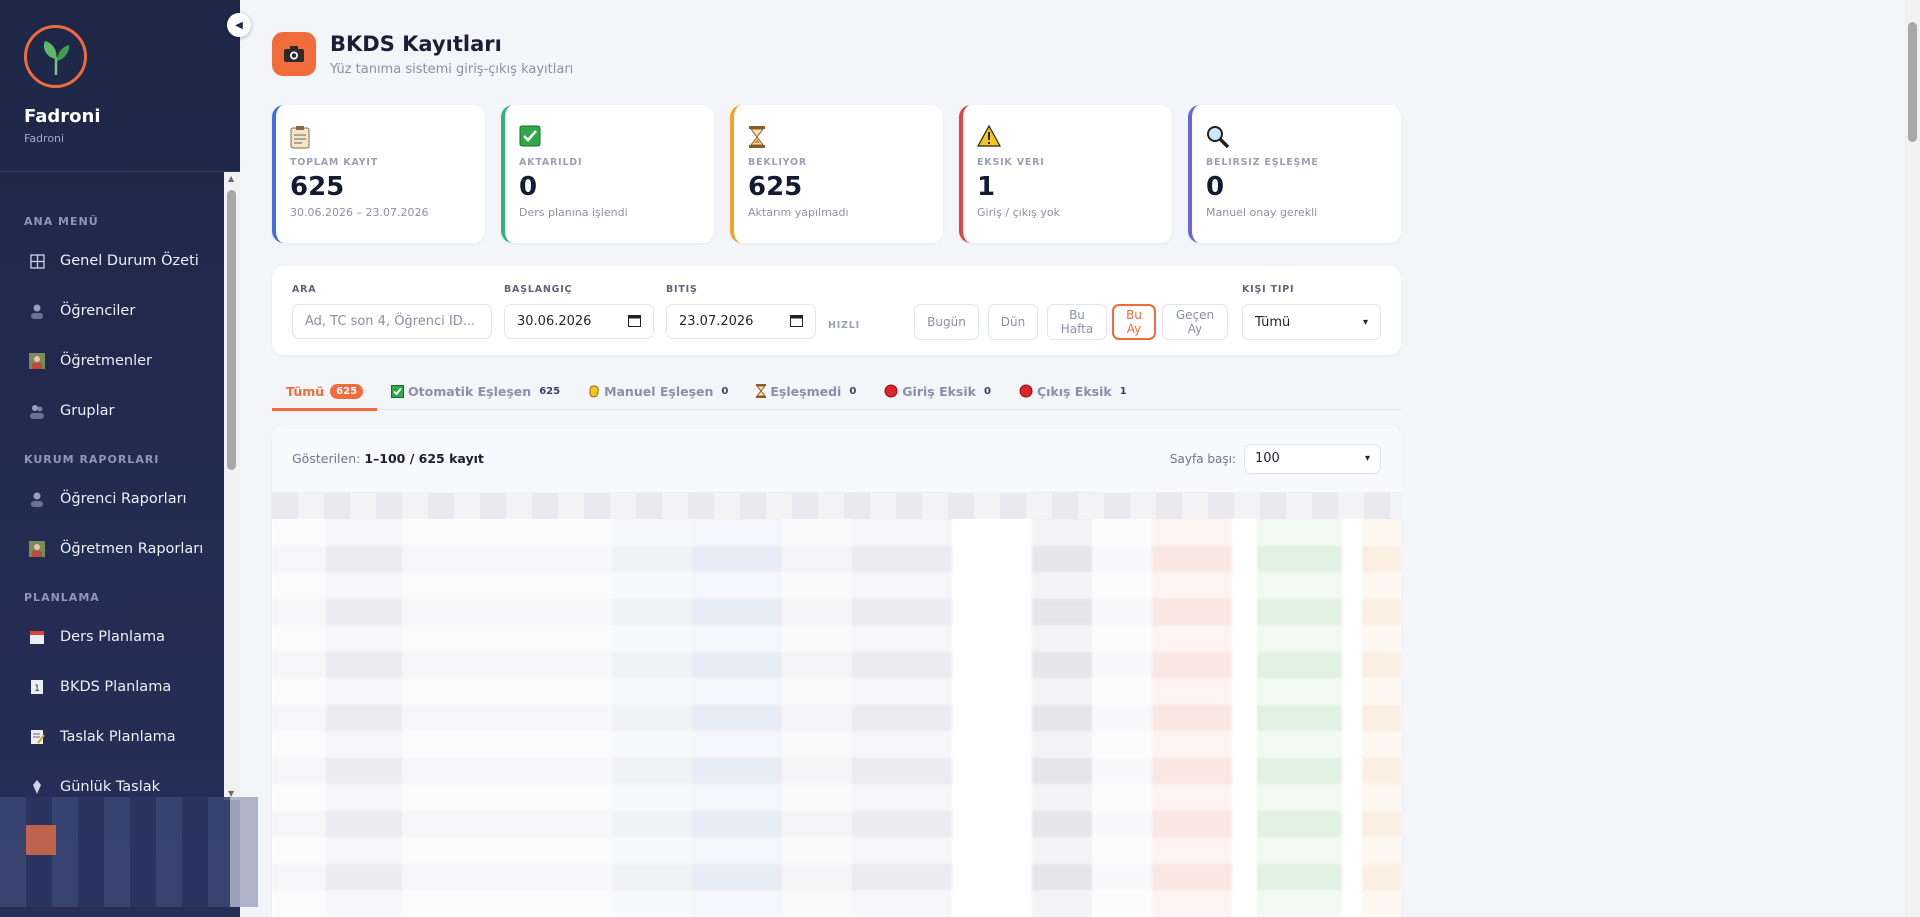  Describe the element at coordinates (1077, 322) in the screenshot. I see `quick-button-bu-hafta: Bu Hafta` at that location.